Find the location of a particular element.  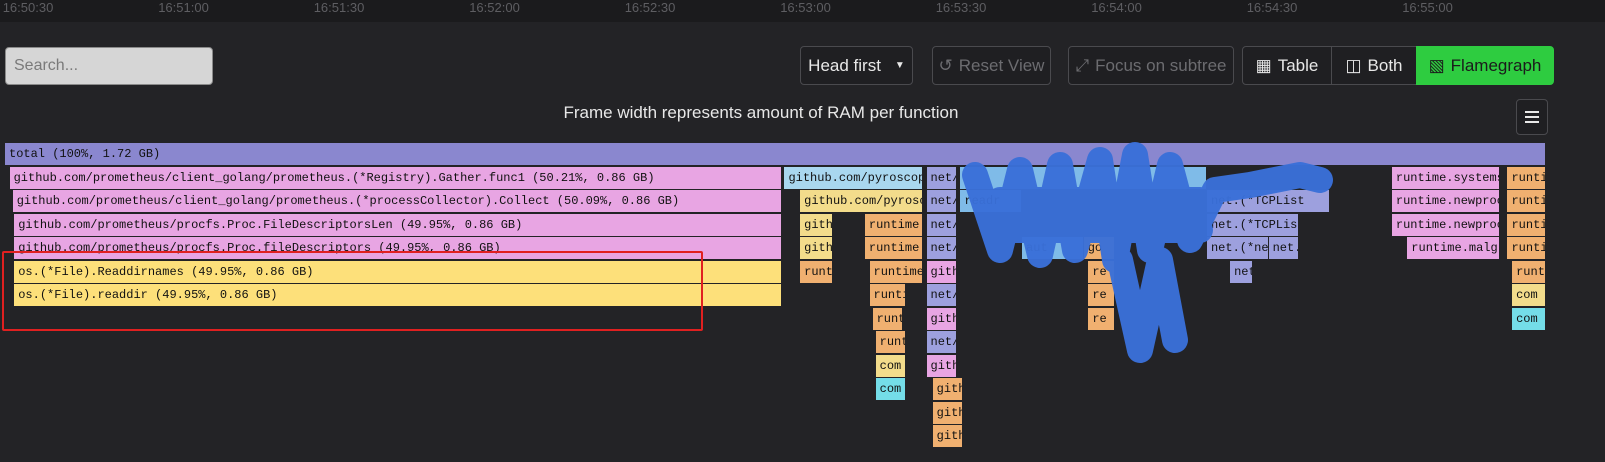

flamegraph-frame: runtime.malg ( is located at coordinates (1453, 248).